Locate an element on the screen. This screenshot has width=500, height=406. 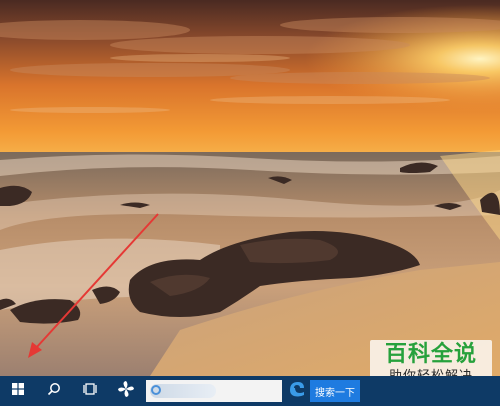
search-button: 搜索一下 is located at coordinates (335, 391).